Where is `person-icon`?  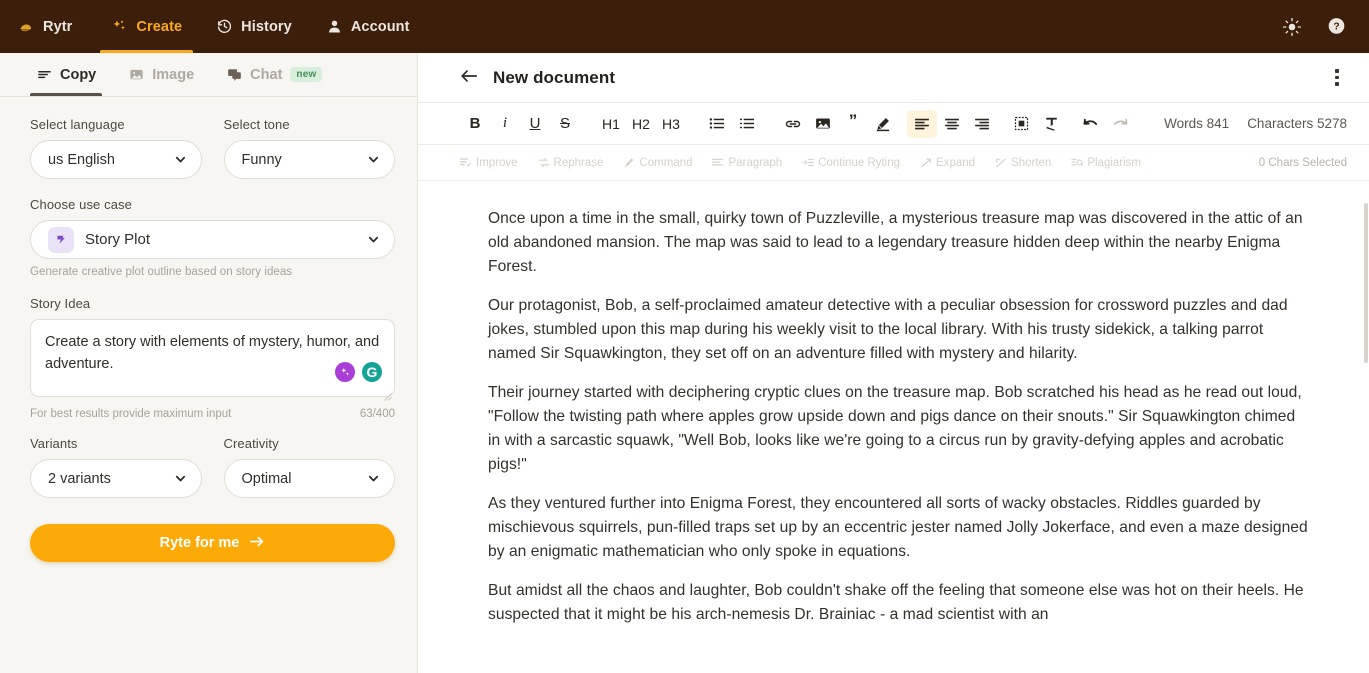
person-icon is located at coordinates (334, 26).